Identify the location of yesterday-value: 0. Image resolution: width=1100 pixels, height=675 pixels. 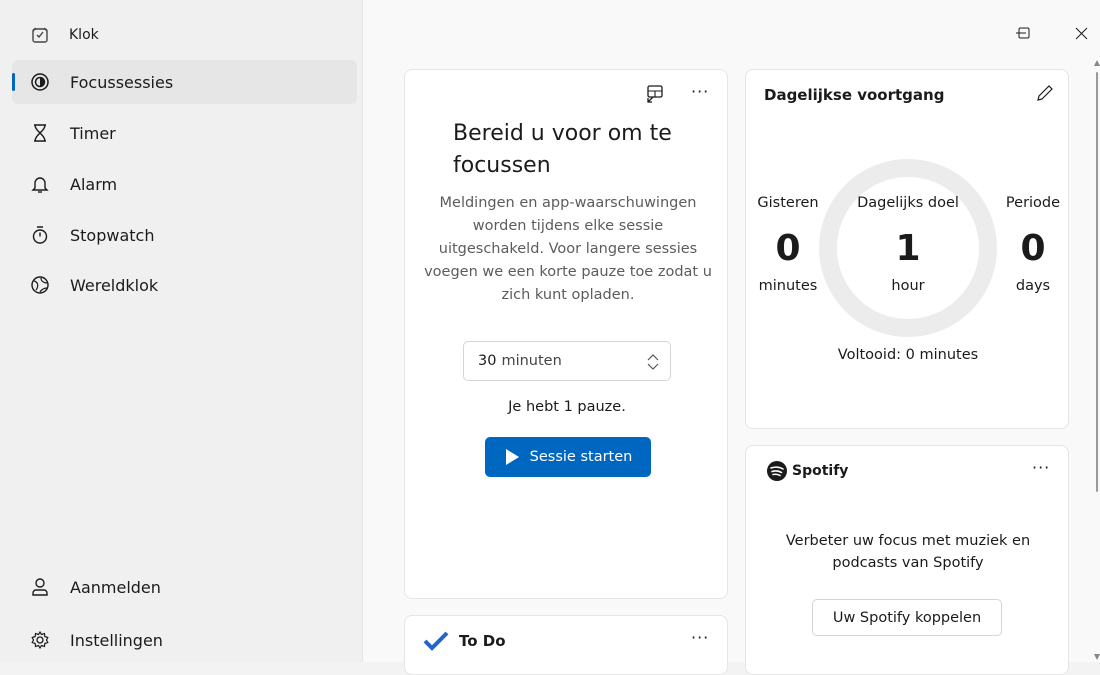
(788, 248).